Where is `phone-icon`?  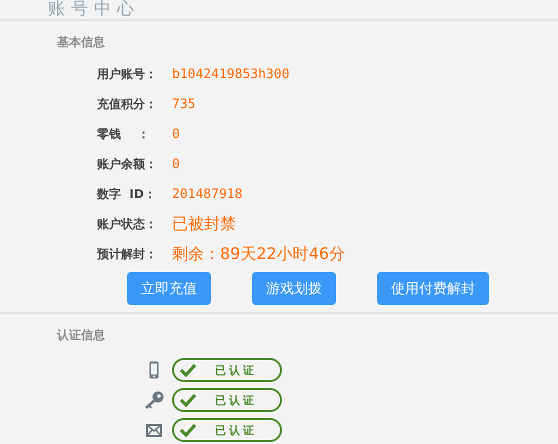
phone-icon is located at coordinates (154, 370).